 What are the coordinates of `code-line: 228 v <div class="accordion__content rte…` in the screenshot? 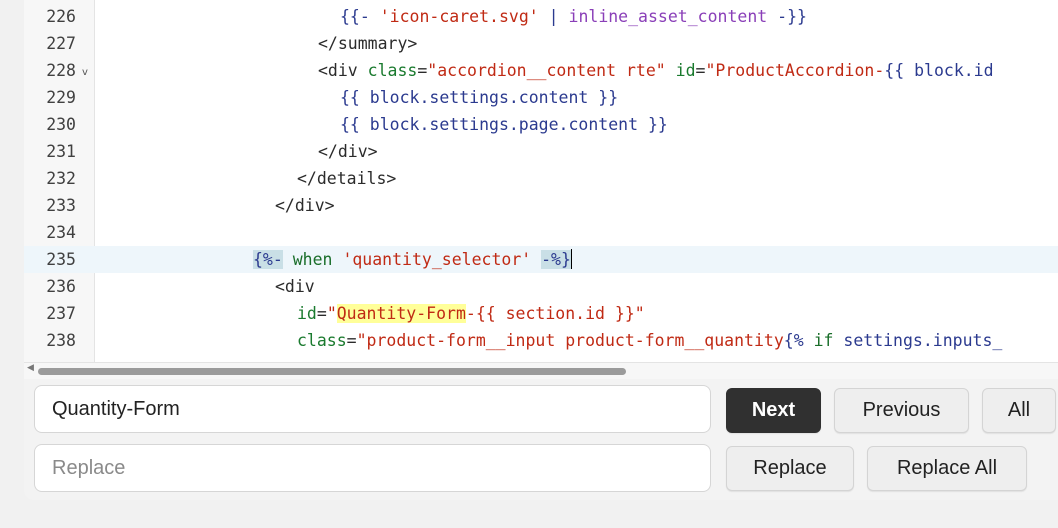 It's located at (541, 70).